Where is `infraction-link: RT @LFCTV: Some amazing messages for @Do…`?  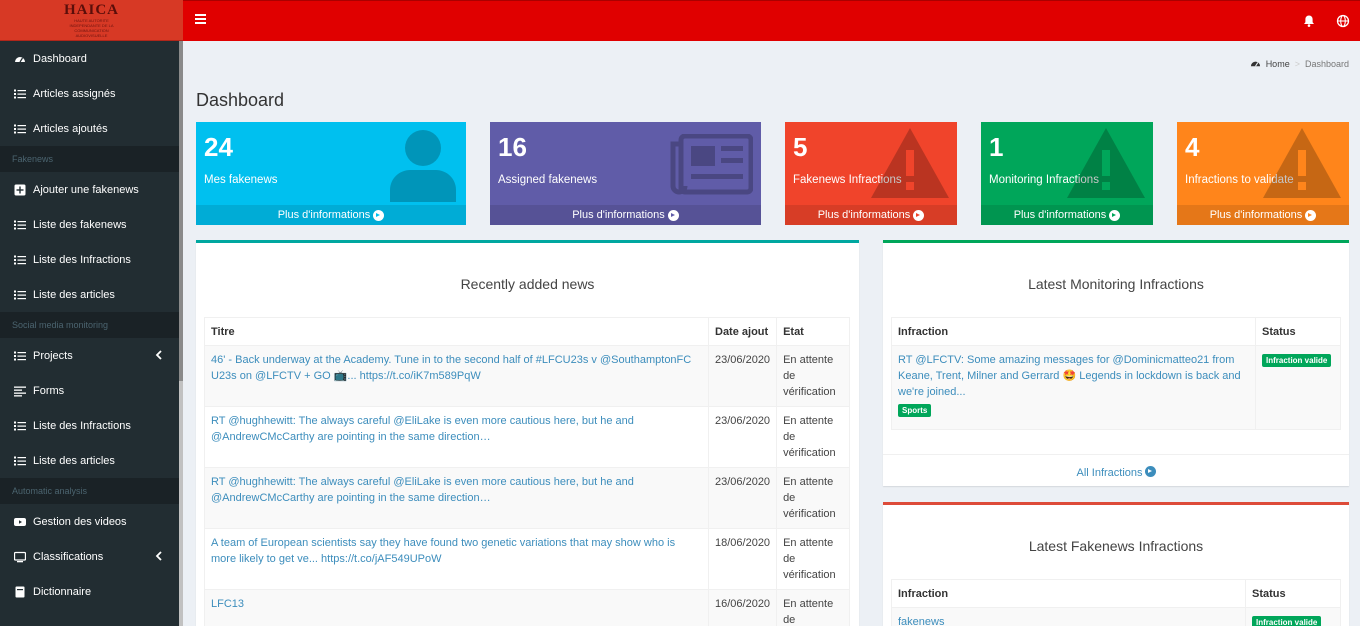 infraction-link: RT @LFCTV: Some amazing messages for @Do… is located at coordinates (1069, 376).